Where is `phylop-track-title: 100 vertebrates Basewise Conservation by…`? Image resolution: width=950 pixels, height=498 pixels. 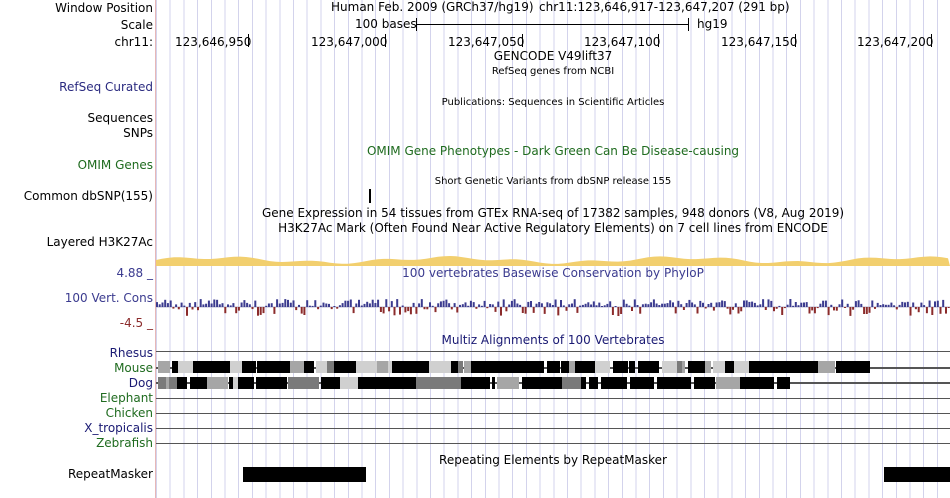 phylop-track-title: 100 vertebrates Basewise Conservation by… is located at coordinates (553, 273).